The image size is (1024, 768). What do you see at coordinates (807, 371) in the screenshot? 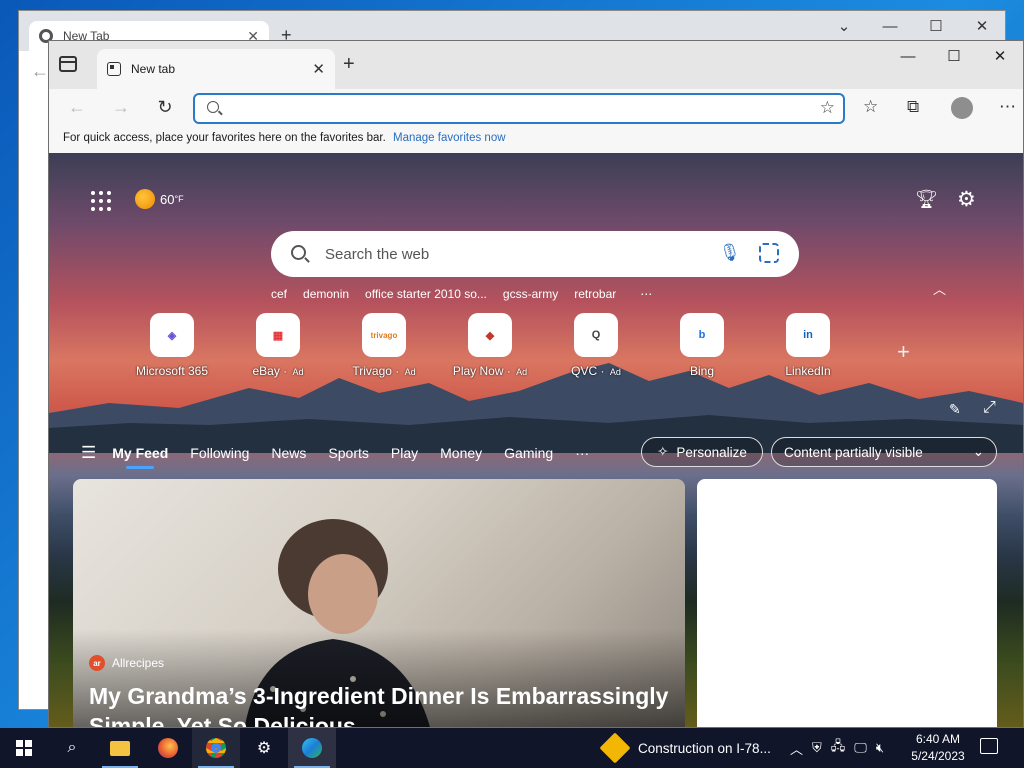
I see `quick-link-label: LinkedIn` at bounding box center [807, 371].